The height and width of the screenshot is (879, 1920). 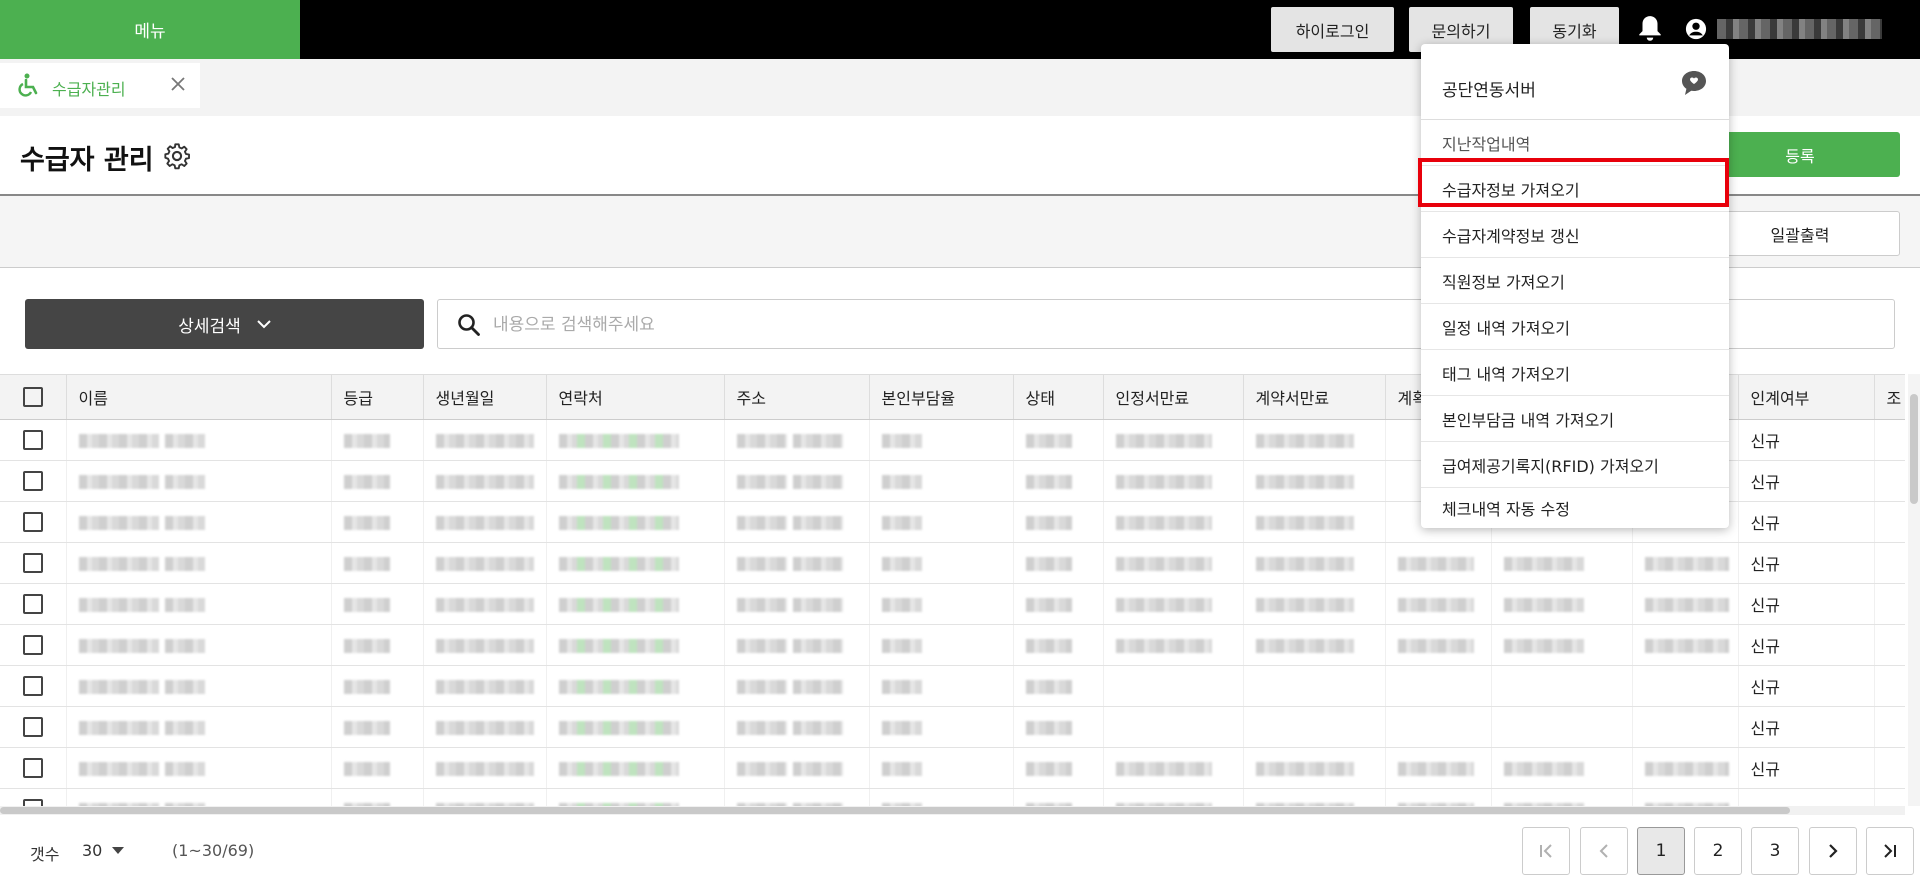 What do you see at coordinates (485, 397) in the screenshot?
I see `column-header-birthdate: 생년월일` at bounding box center [485, 397].